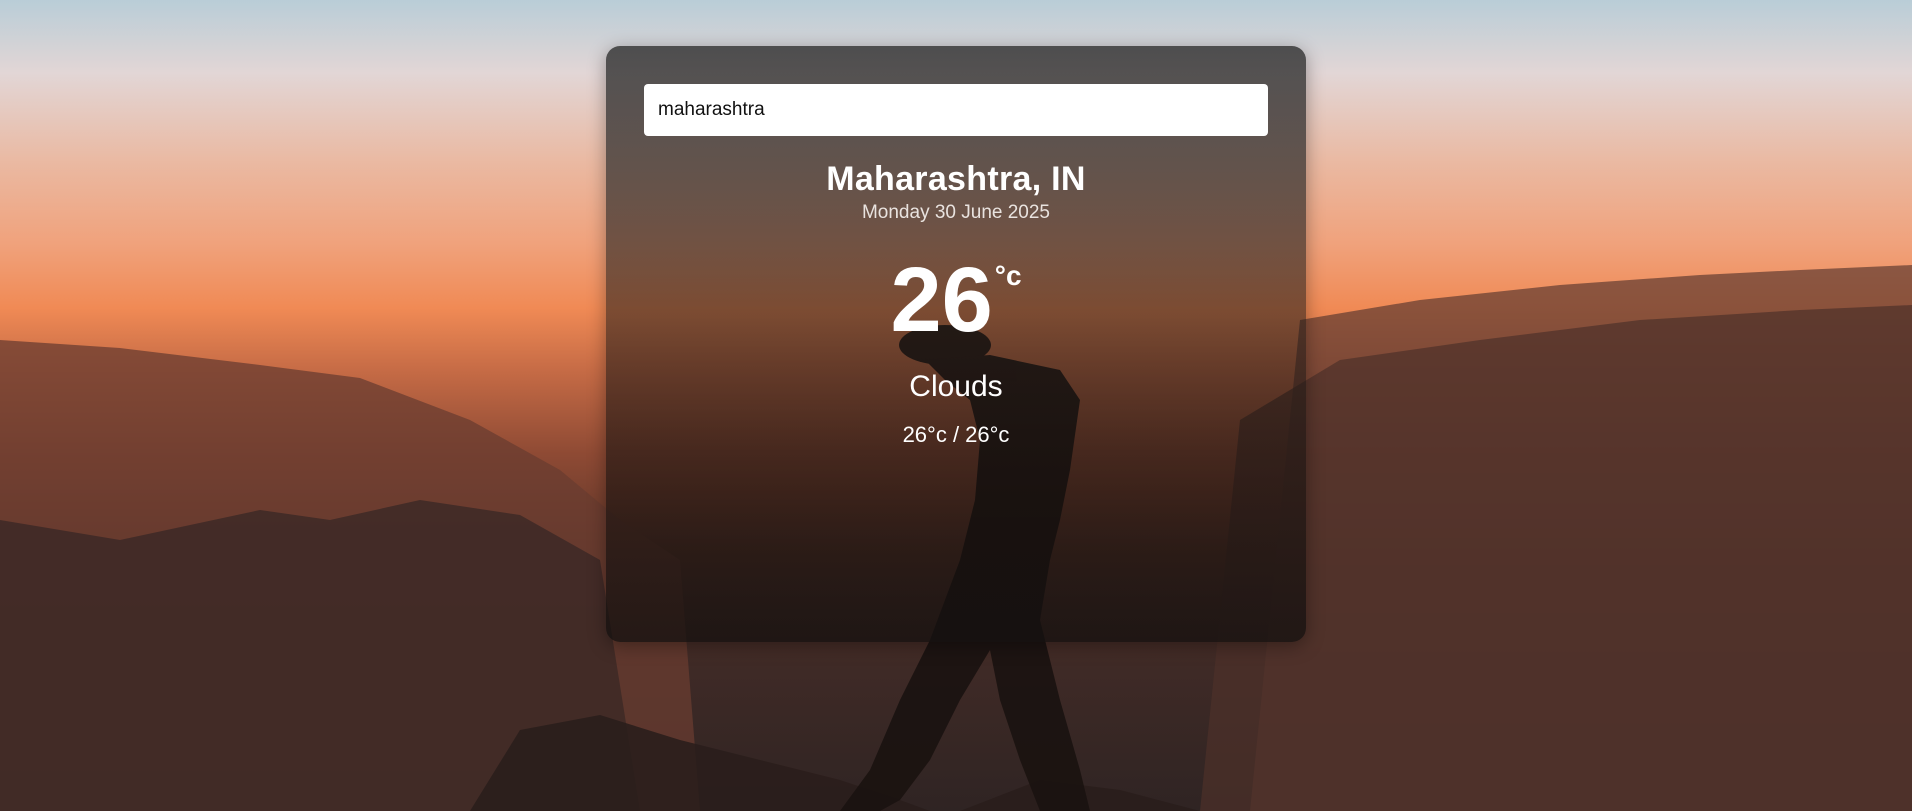 The image size is (1912, 811). I want to click on weather-condition: Clouds, so click(956, 386).